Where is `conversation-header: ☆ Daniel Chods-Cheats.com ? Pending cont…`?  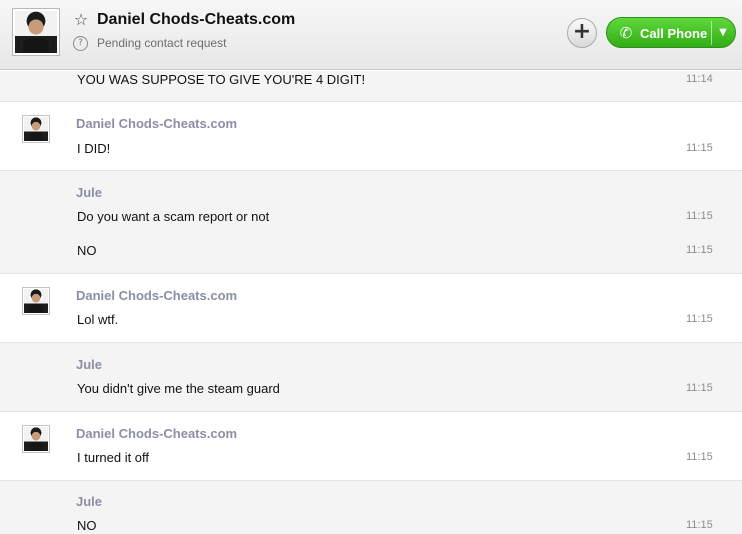 conversation-header: ☆ Daniel Chods-Cheats.com ? Pending cont… is located at coordinates (371, 35).